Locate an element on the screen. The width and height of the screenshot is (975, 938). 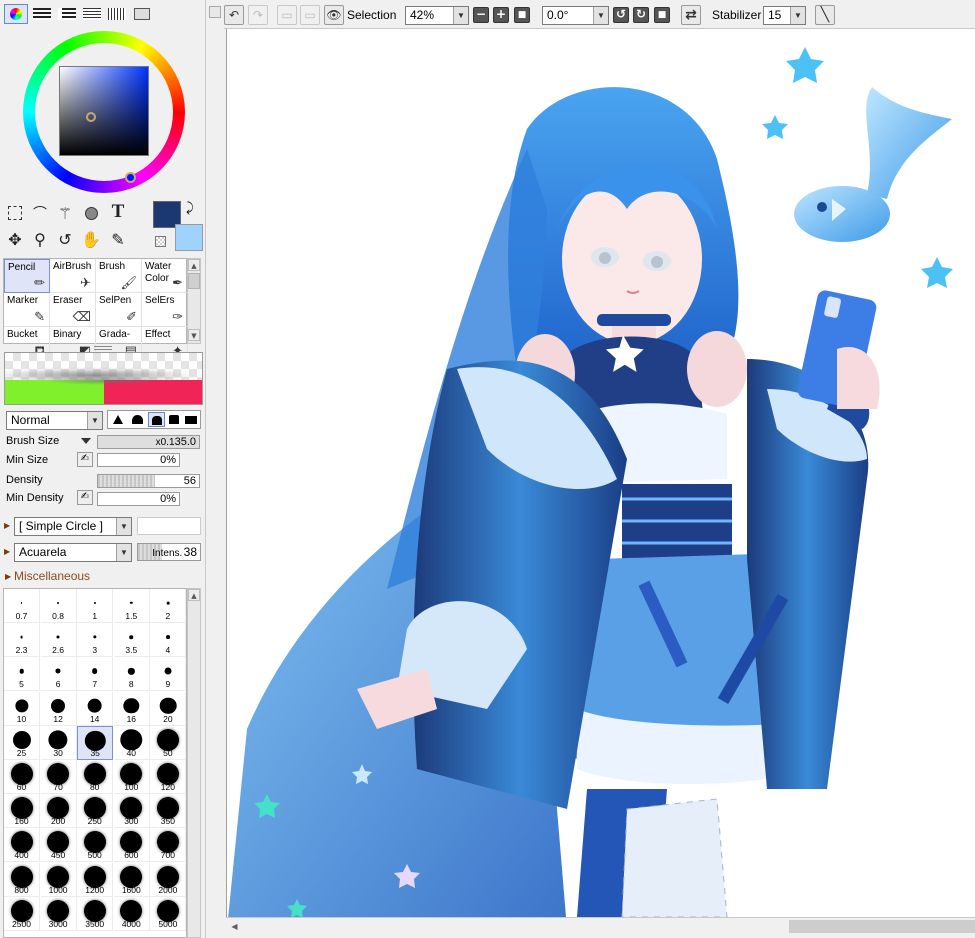
undo-button: ↶ is located at coordinates (234, 15).